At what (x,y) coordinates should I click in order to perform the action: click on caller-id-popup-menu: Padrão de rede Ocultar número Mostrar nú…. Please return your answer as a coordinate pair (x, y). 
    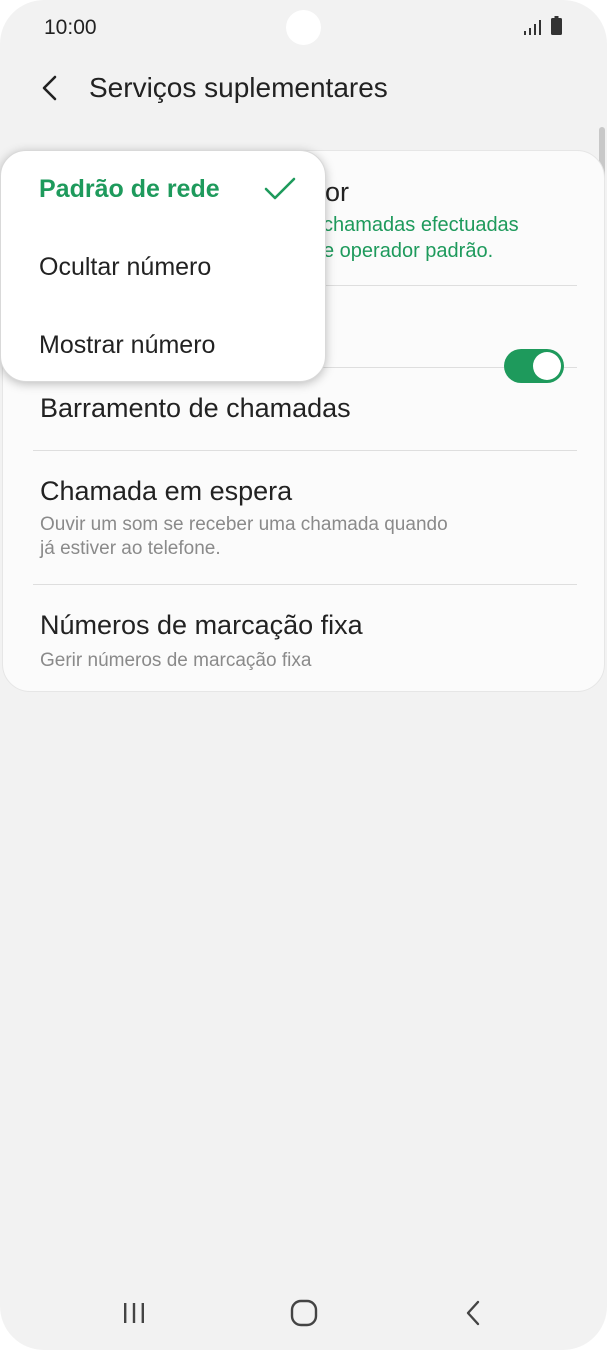
    Looking at the image, I should click on (163, 266).